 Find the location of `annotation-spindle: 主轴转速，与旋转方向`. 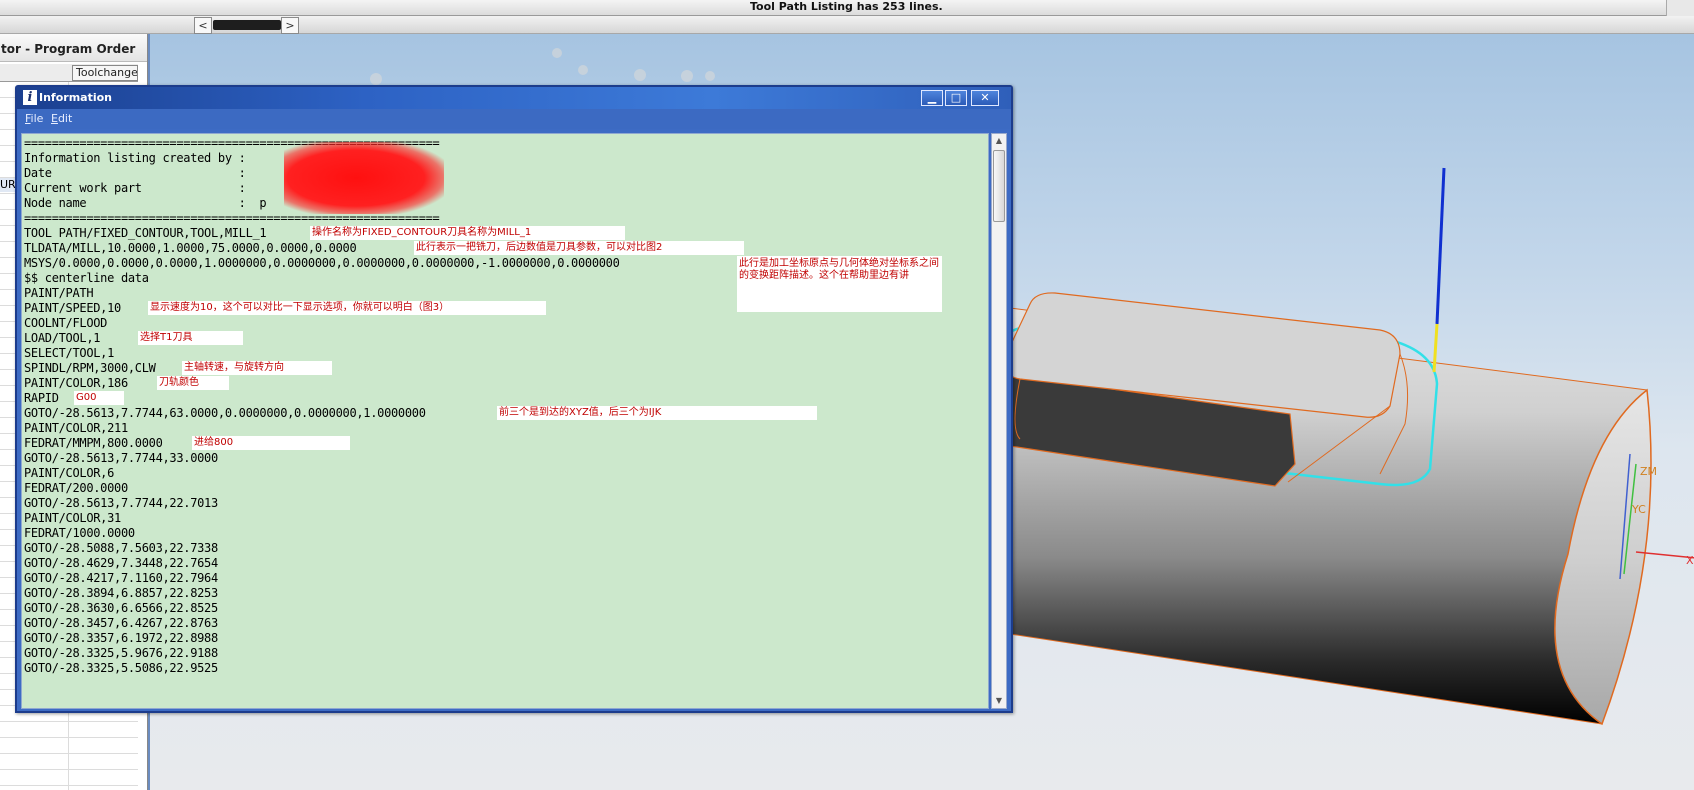

annotation-spindle: 主轴转速，与旋转方向 is located at coordinates (257, 368).